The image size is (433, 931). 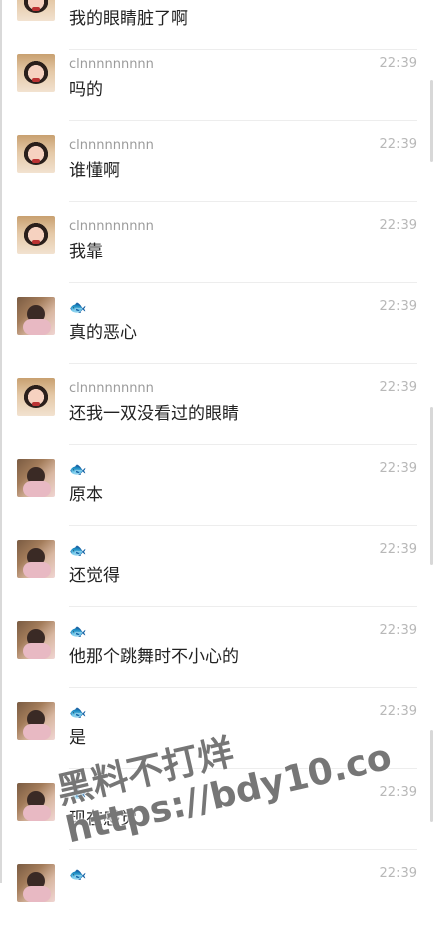 What do you see at coordinates (216, 890) in the screenshot?
I see `message-item: 🐟 22:39` at bounding box center [216, 890].